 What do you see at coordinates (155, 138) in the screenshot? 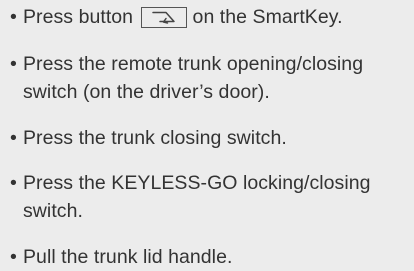
I see `list-item-text: Press the trunk closing switch.` at bounding box center [155, 138].